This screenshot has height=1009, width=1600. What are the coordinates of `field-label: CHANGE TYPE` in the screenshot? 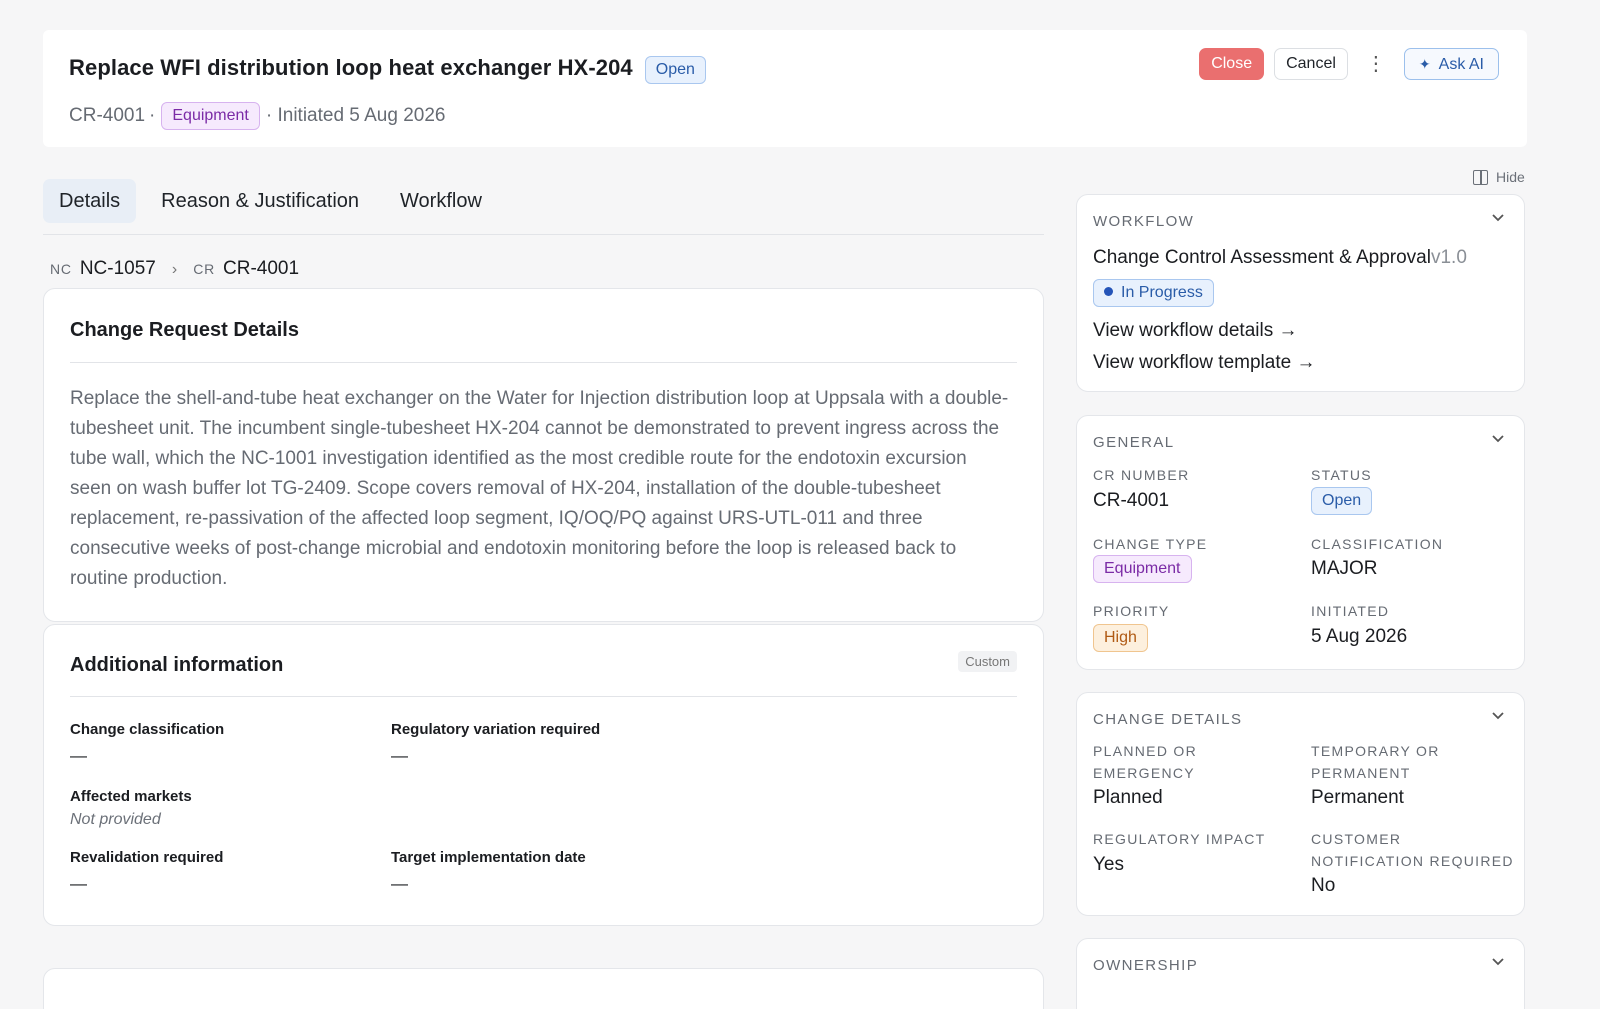 It's located at (1150, 544).